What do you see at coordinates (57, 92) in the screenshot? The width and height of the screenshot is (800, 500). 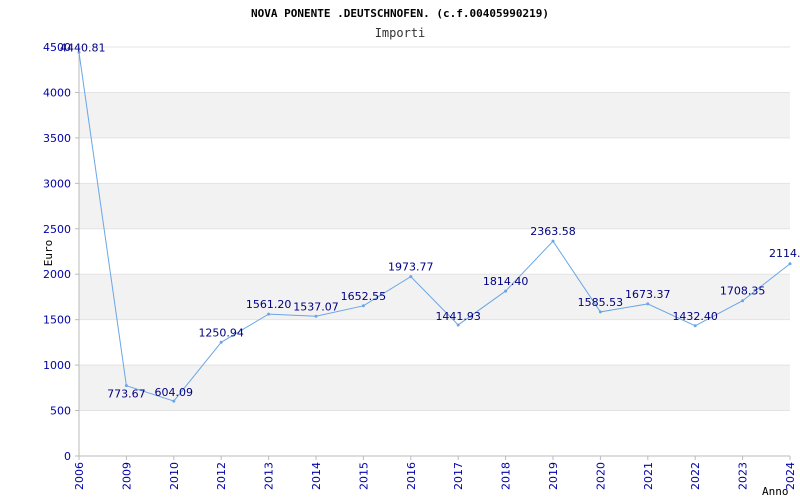 I see `y-tick-label: 4000` at bounding box center [57, 92].